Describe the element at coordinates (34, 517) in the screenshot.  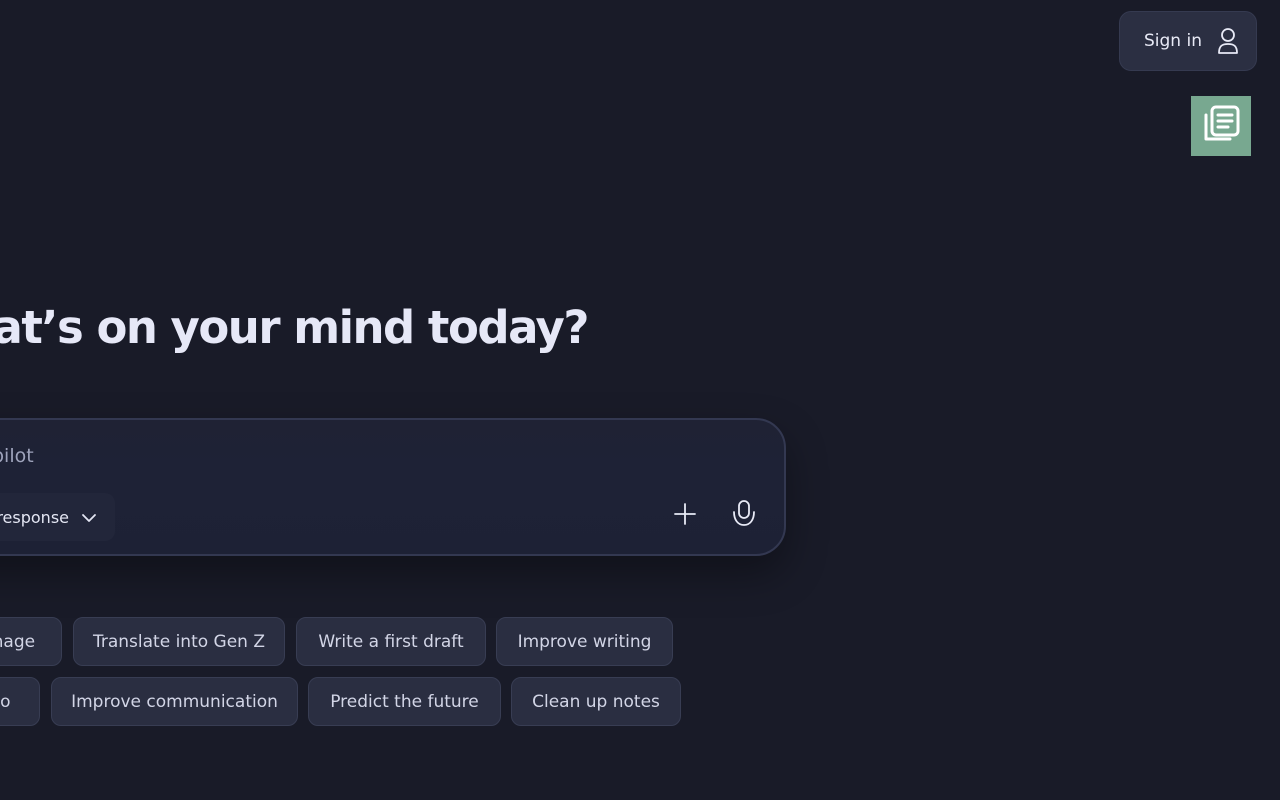
I see `response-mode-label: response` at that location.